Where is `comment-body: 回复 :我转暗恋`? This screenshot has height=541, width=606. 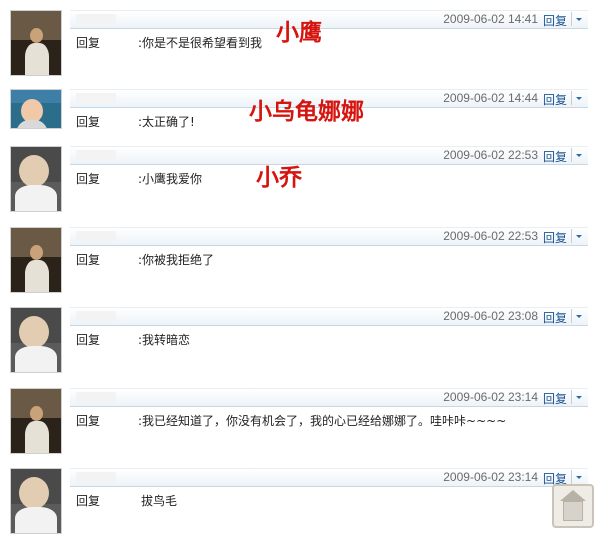
comment-body: 回复 :我转暗恋 is located at coordinates (133, 339).